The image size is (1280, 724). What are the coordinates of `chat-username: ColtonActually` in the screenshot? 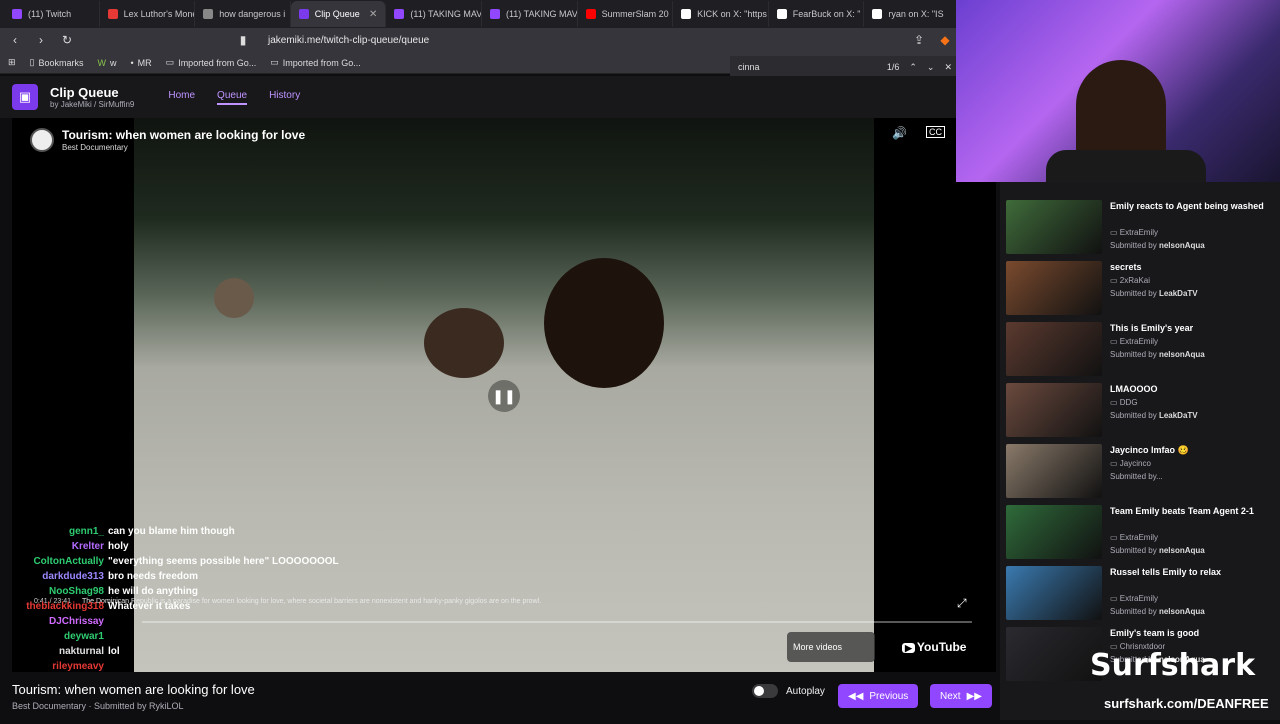 It's located at (52, 561).